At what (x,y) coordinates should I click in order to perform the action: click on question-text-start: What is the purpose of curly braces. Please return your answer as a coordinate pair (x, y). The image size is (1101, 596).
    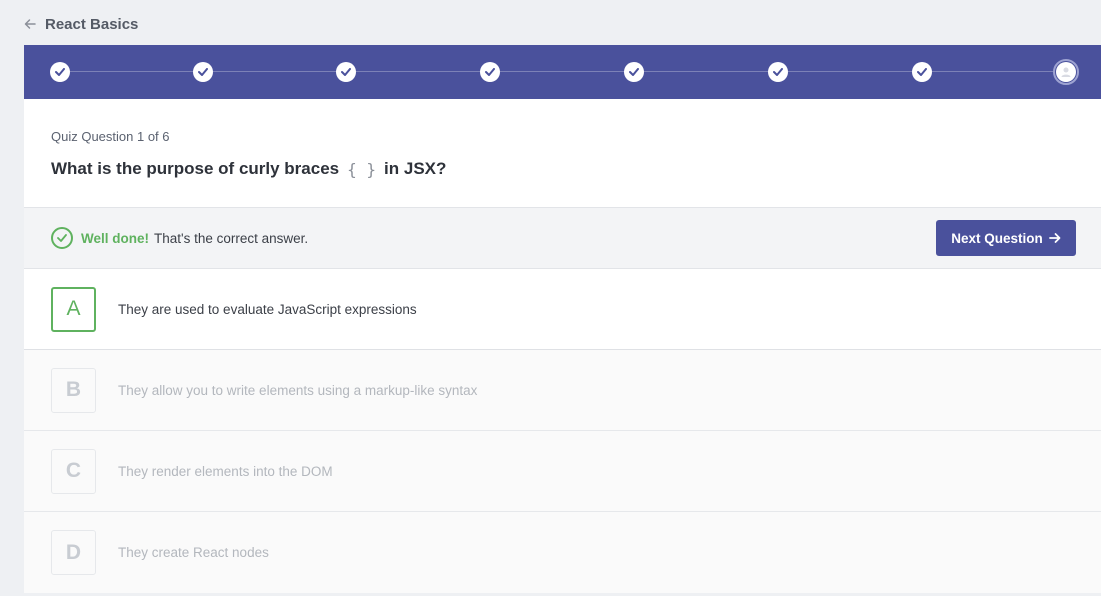
    Looking at the image, I should click on (195, 168).